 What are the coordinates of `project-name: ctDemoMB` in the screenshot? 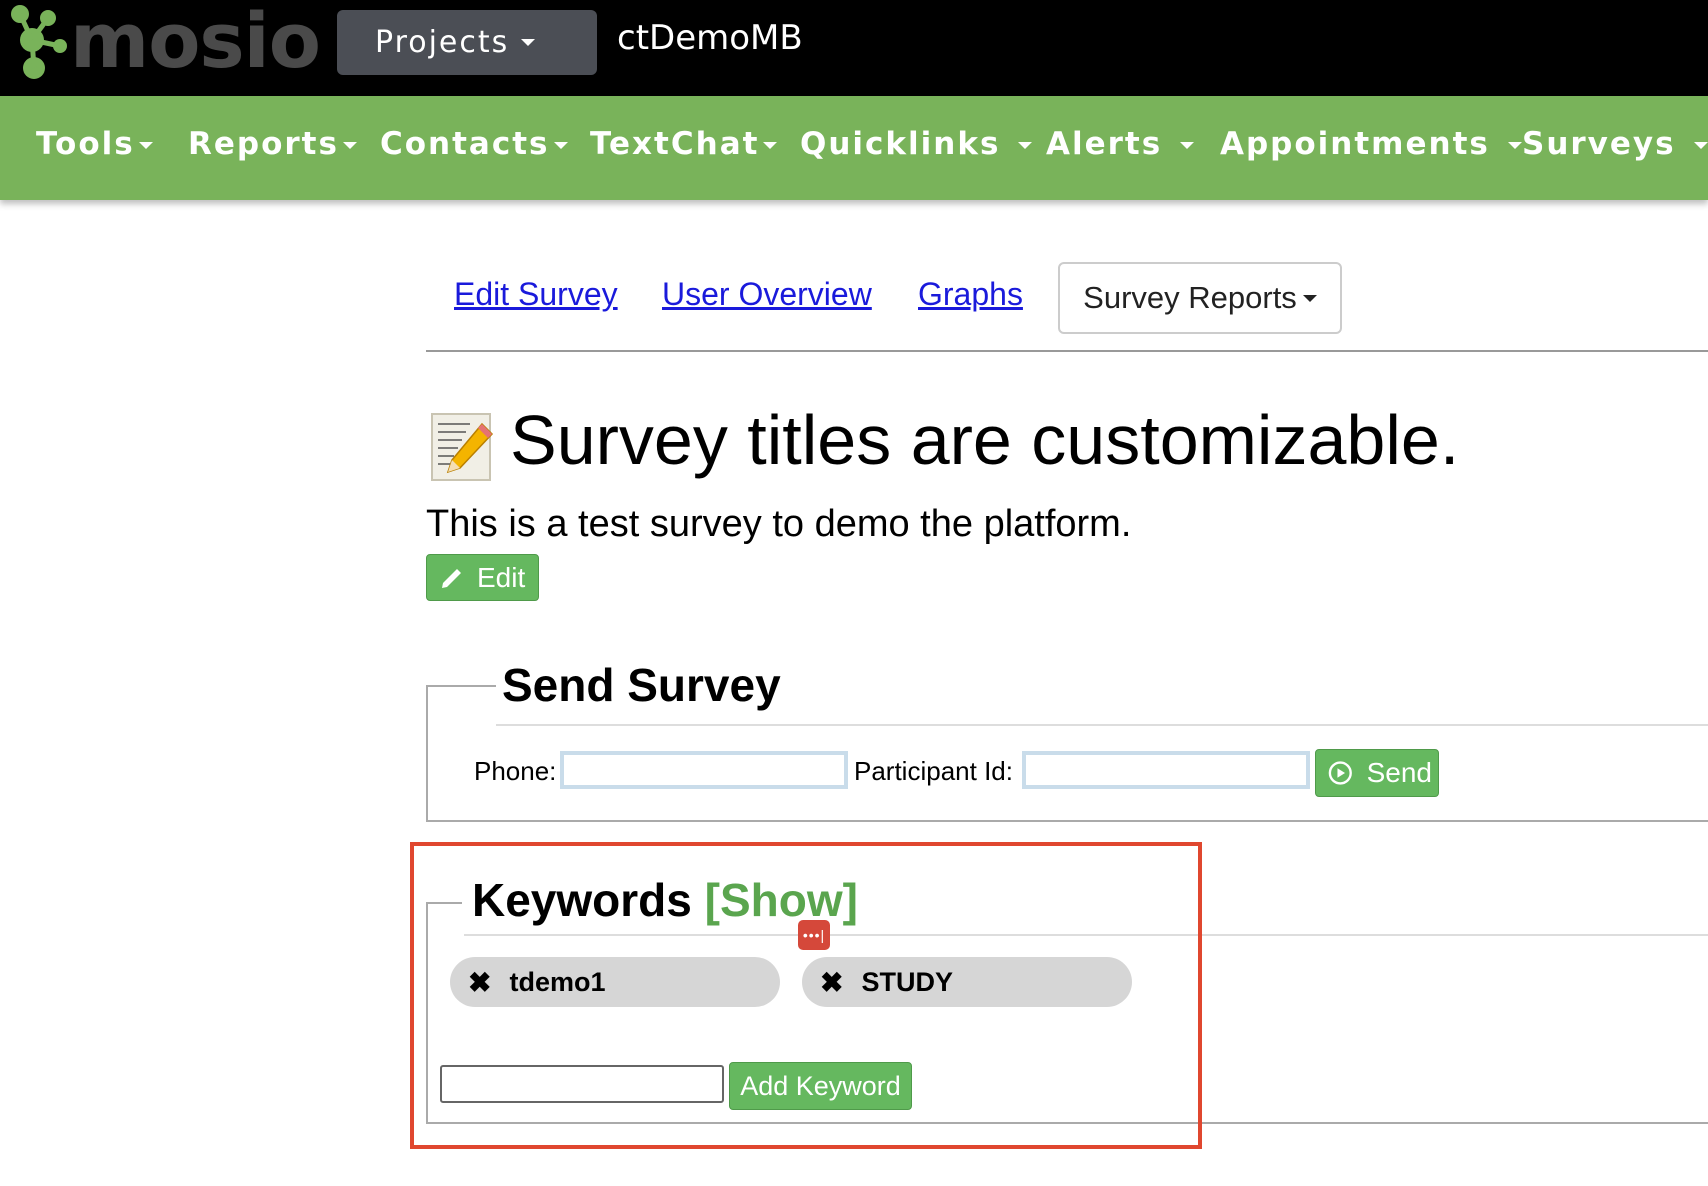 It's located at (710, 38).